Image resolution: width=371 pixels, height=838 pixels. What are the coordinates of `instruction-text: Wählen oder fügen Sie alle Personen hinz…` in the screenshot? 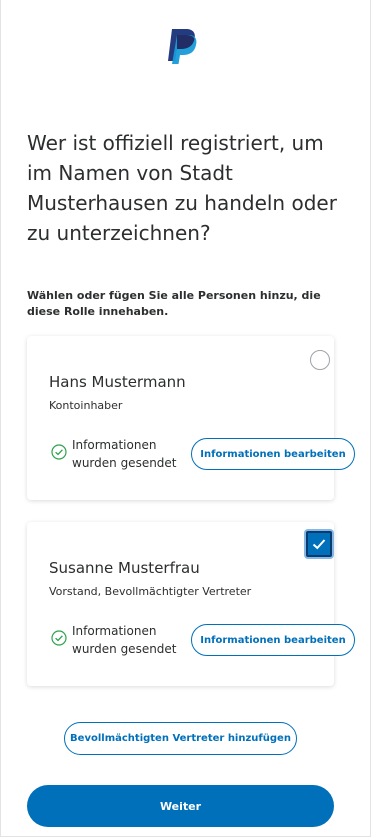 It's located at (174, 303).